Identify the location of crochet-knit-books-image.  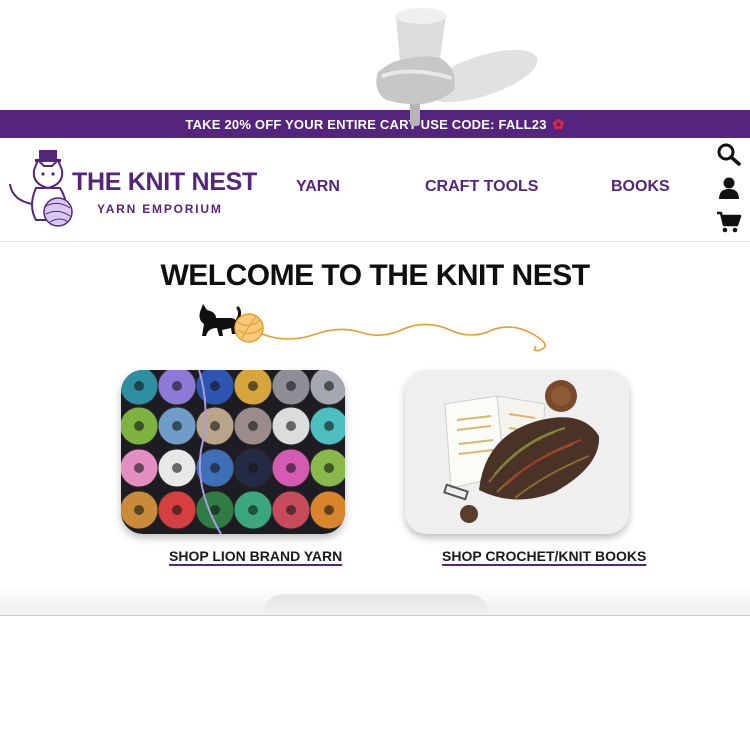
(517, 452).